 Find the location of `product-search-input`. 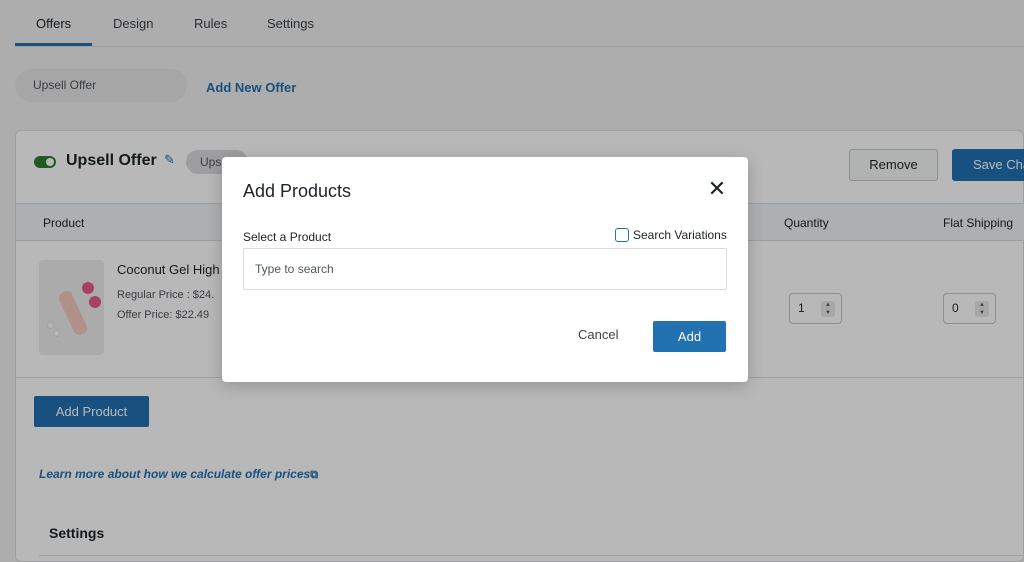

product-search-input is located at coordinates (485, 269).